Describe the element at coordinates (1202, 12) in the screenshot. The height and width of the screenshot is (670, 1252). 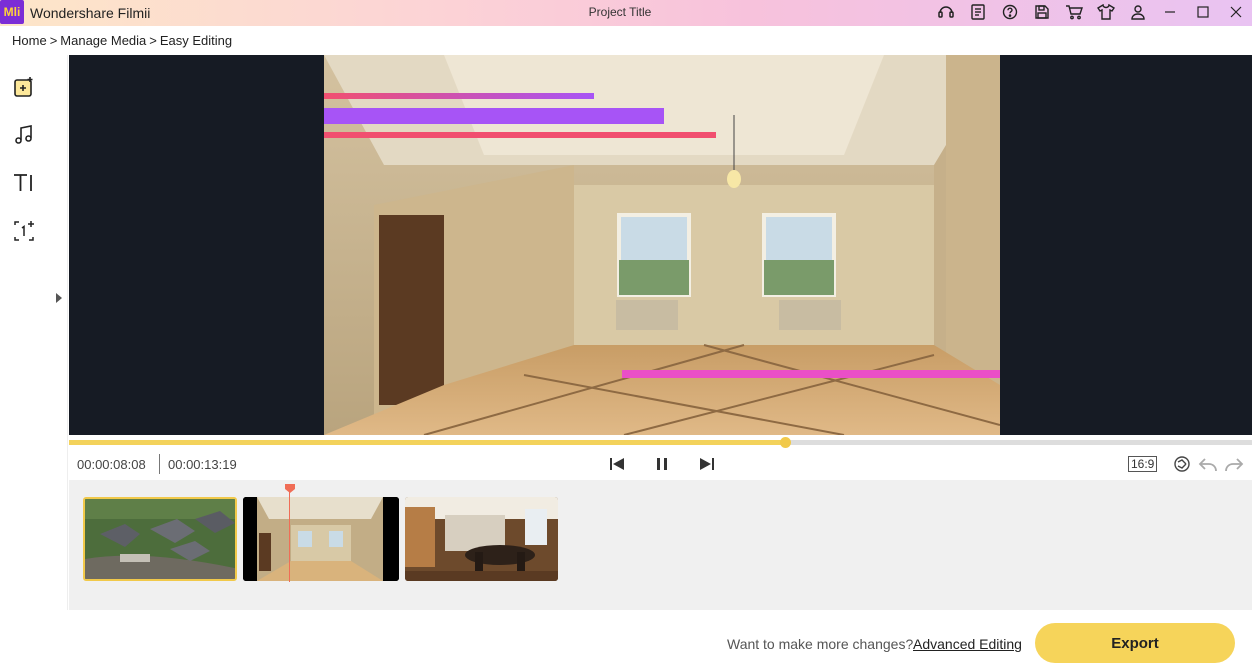
I see `maximize-icon` at that location.